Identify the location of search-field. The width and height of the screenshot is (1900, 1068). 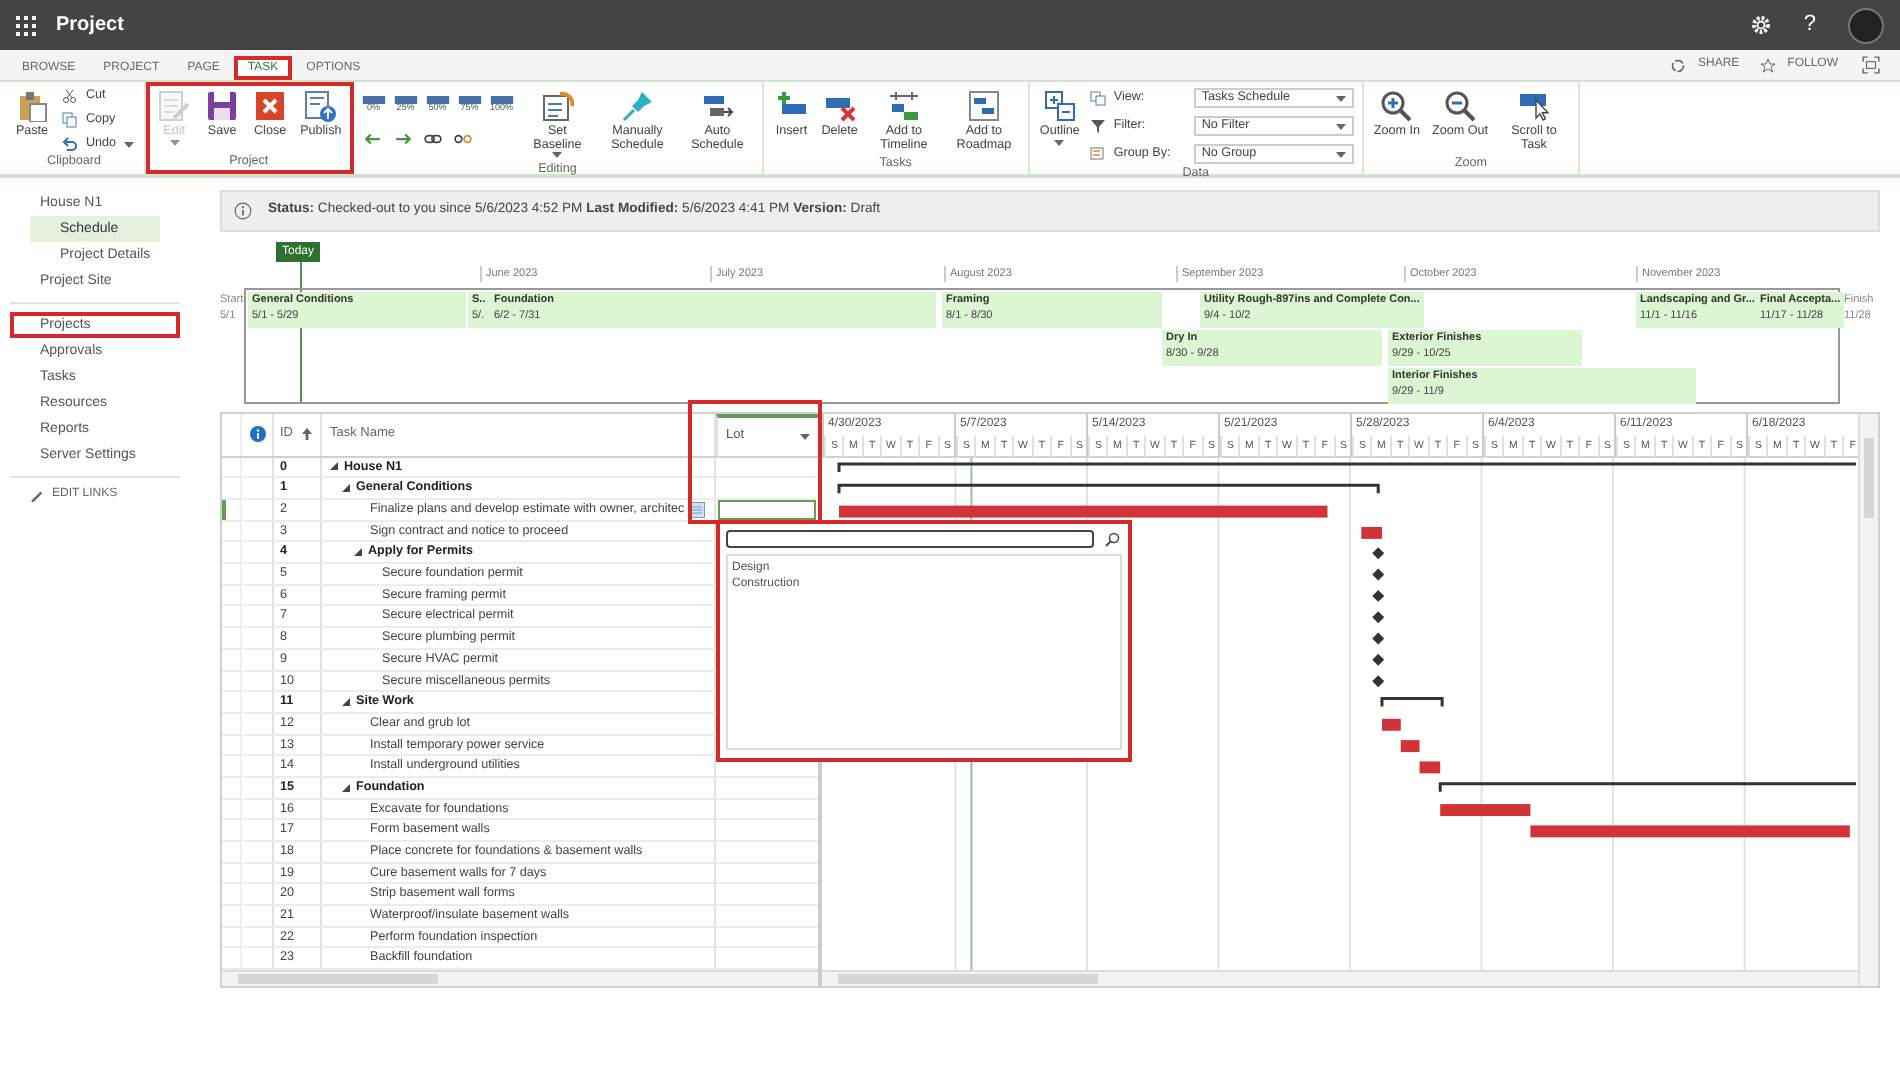
(910, 539).